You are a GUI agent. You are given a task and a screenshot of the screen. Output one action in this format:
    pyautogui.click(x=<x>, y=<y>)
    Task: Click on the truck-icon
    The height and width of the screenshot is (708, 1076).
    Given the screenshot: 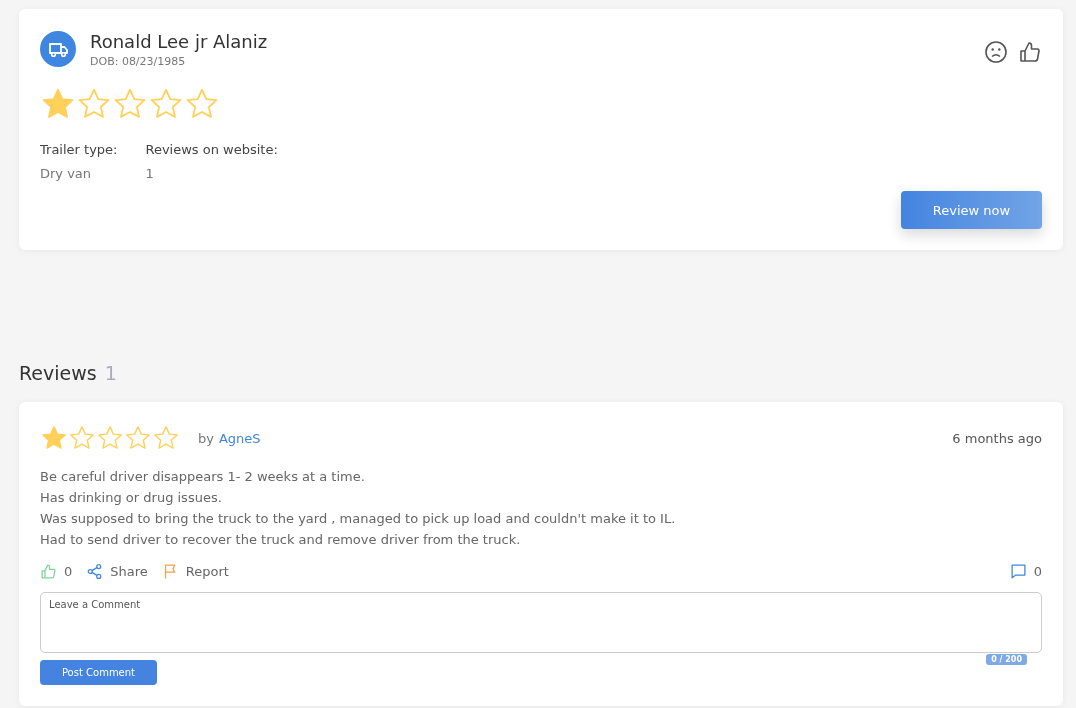 What is the action you would take?
    pyautogui.click(x=58, y=49)
    